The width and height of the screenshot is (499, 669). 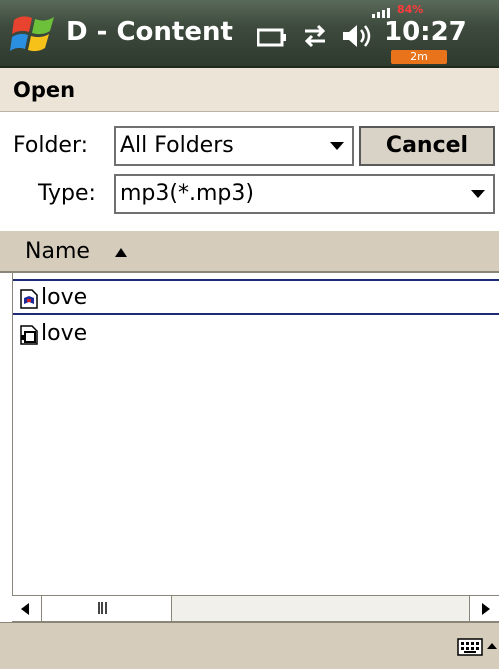 I want to click on title-bar: D - Content 84% 10:27 2m, so click(x=249, y=34).